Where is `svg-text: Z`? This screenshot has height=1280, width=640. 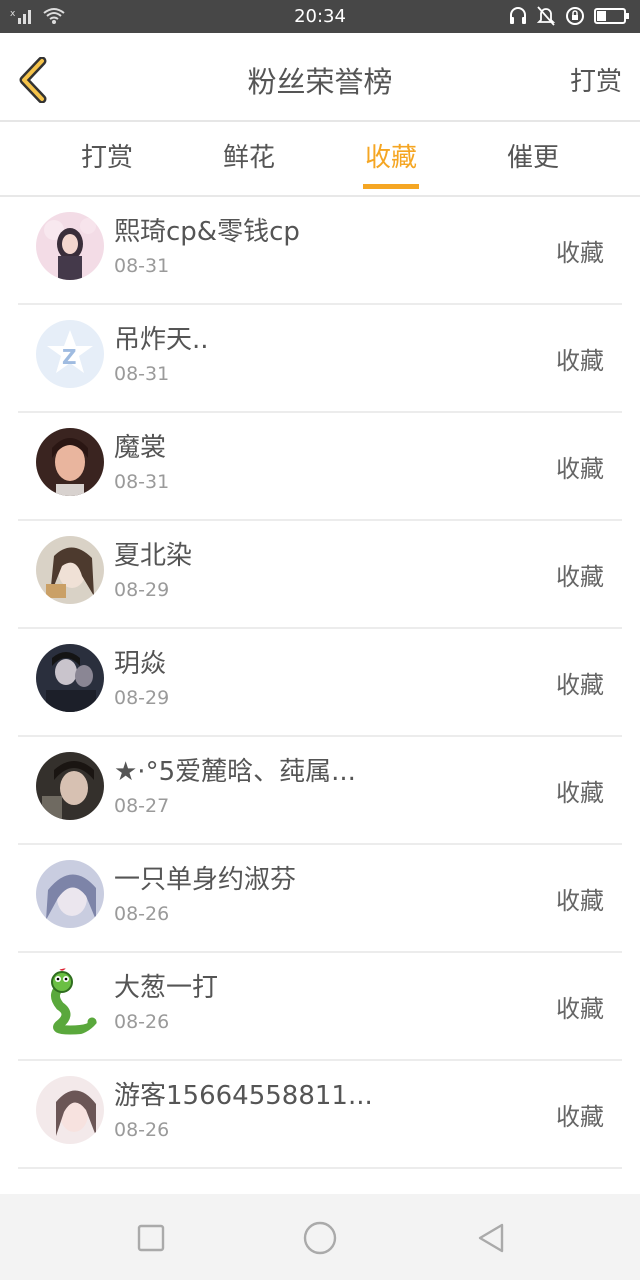
svg-text: Z is located at coordinates (69, 357).